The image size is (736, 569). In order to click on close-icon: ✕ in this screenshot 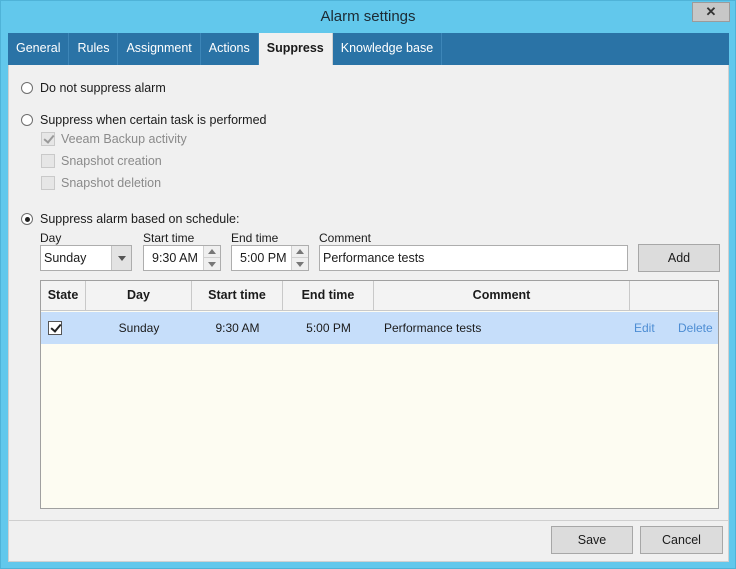, I will do `click(711, 11)`.